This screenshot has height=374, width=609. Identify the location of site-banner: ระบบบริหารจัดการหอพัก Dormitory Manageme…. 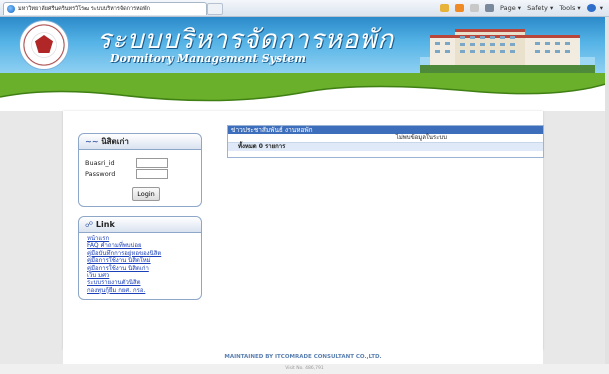
(304, 45).